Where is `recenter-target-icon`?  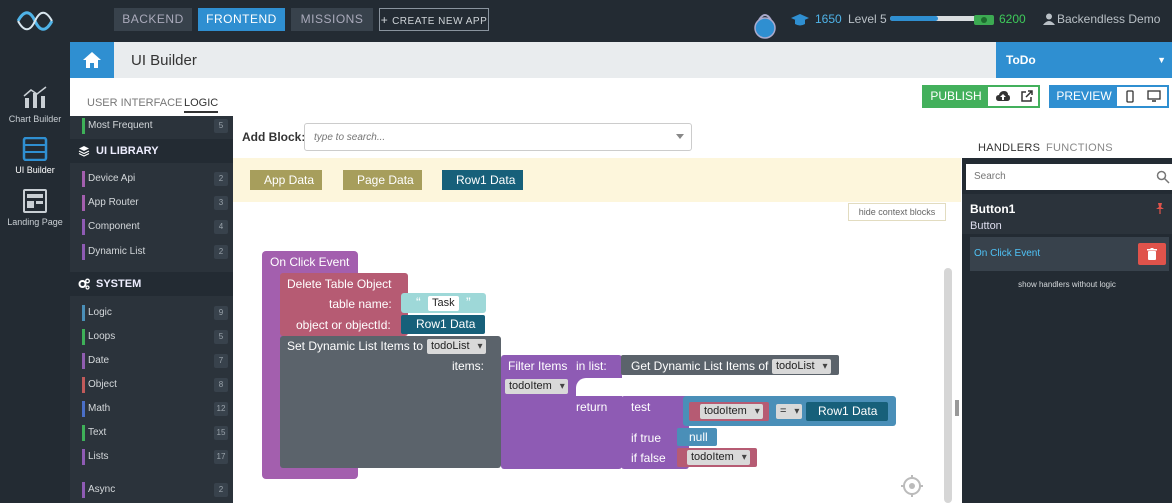 recenter-target-icon is located at coordinates (912, 486).